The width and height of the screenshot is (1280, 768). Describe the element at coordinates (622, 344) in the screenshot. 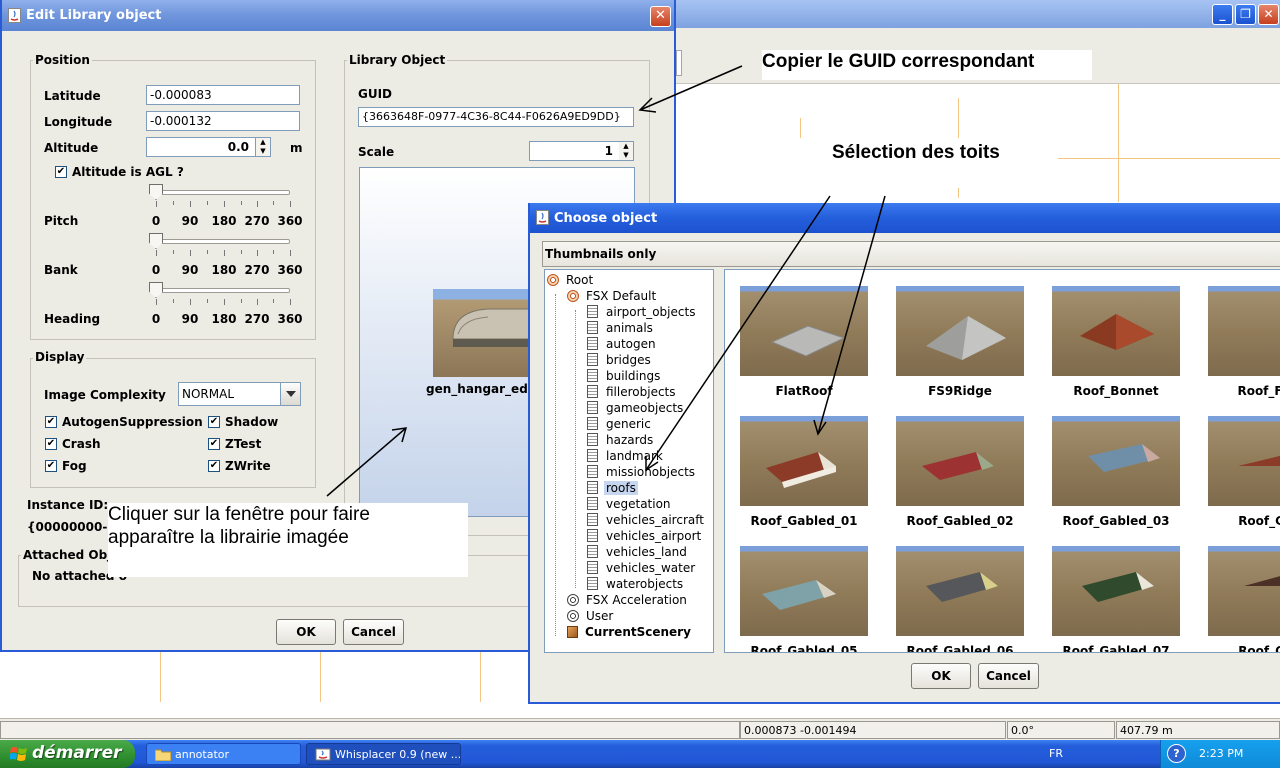

I see `tree-node: autogen` at that location.